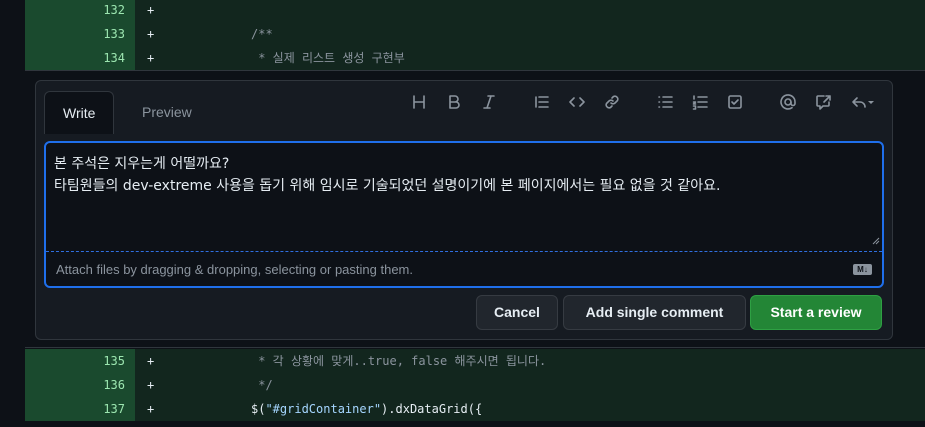 The image size is (925, 427). What do you see at coordinates (167, 112) in the screenshot?
I see `tab-preview: Preview` at bounding box center [167, 112].